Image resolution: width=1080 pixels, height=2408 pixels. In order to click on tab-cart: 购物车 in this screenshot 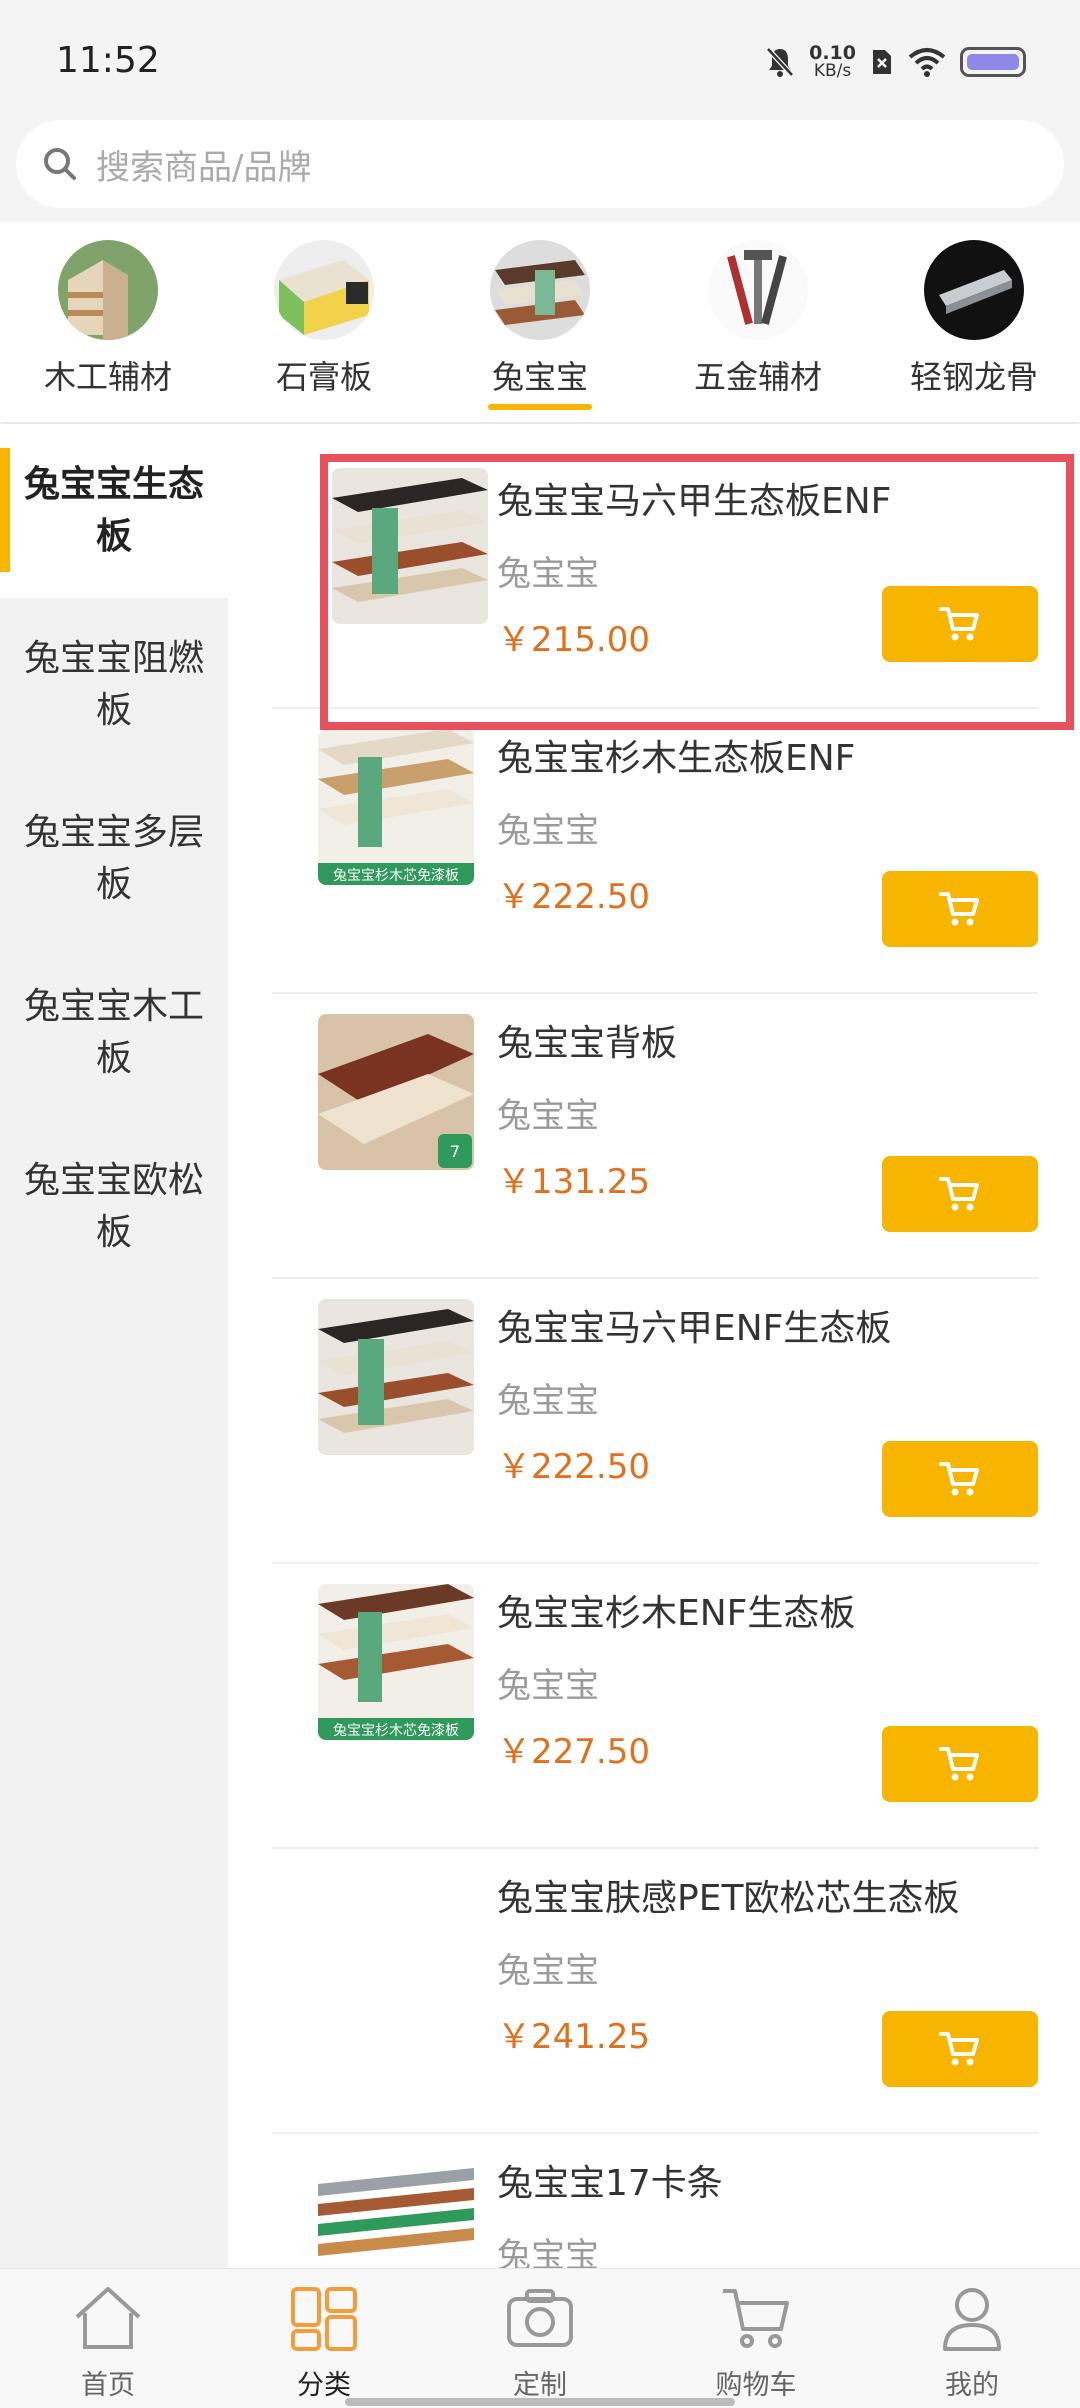, I will do `click(756, 2341)`.